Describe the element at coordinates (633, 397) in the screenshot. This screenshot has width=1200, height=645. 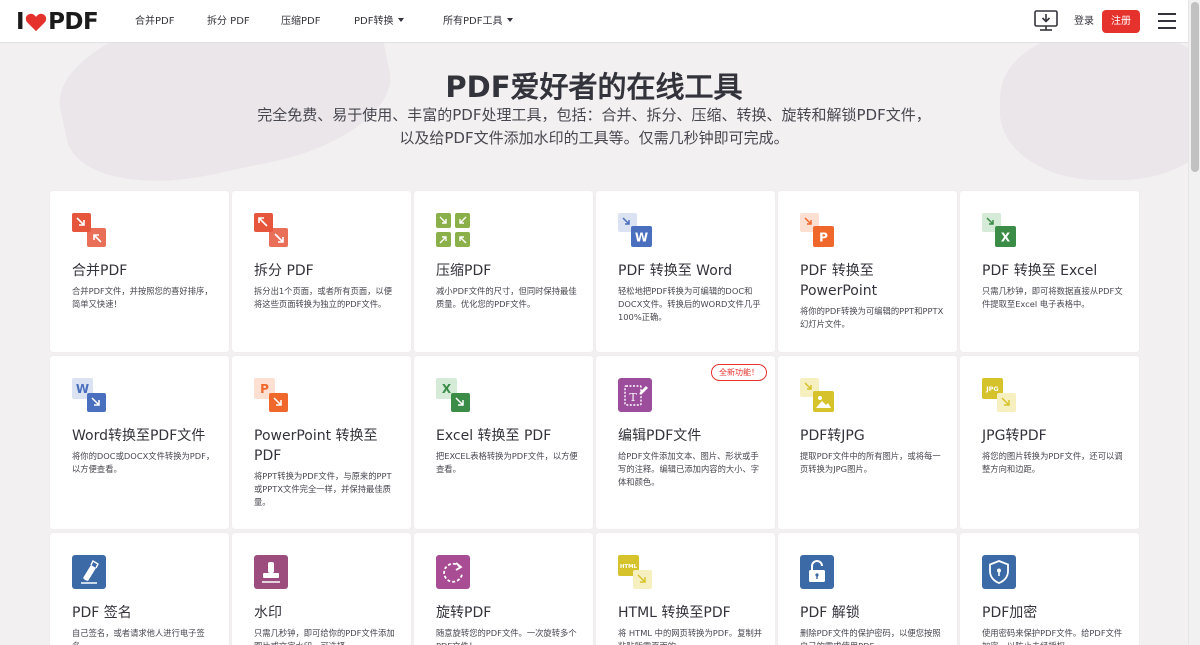
I see `svg-text: T` at that location.